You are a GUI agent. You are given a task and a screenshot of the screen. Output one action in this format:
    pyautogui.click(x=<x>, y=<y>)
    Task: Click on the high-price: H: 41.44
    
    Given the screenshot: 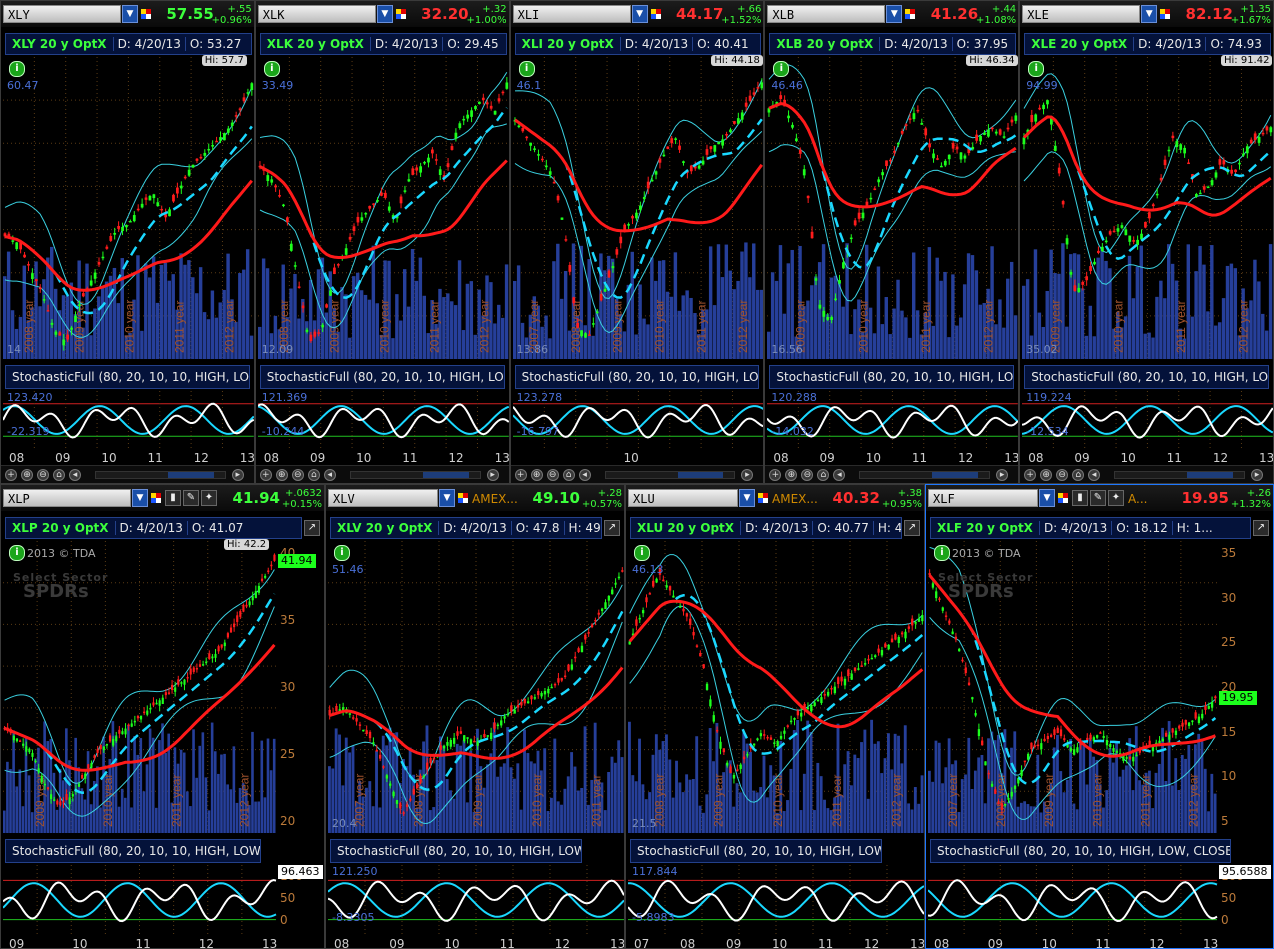 What is the action you would take?
    pyautogui.click(x=886, y=528)
    